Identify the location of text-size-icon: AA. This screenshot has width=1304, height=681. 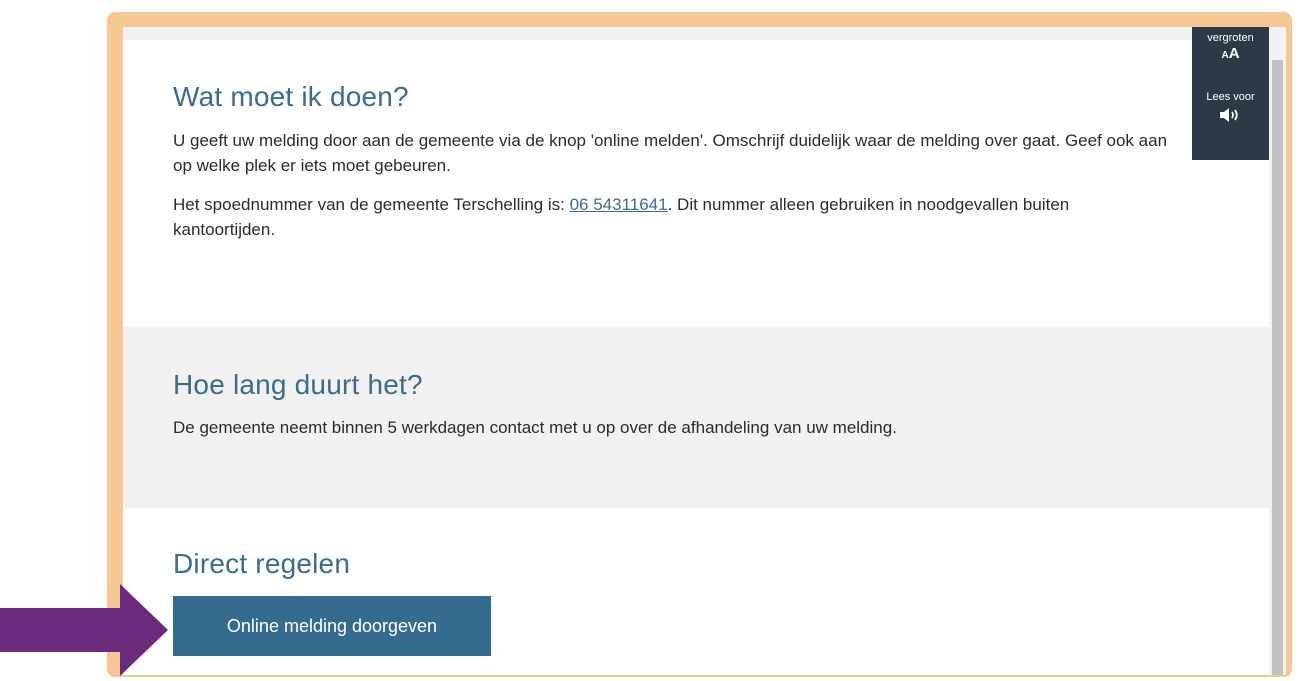
(1230, 53).